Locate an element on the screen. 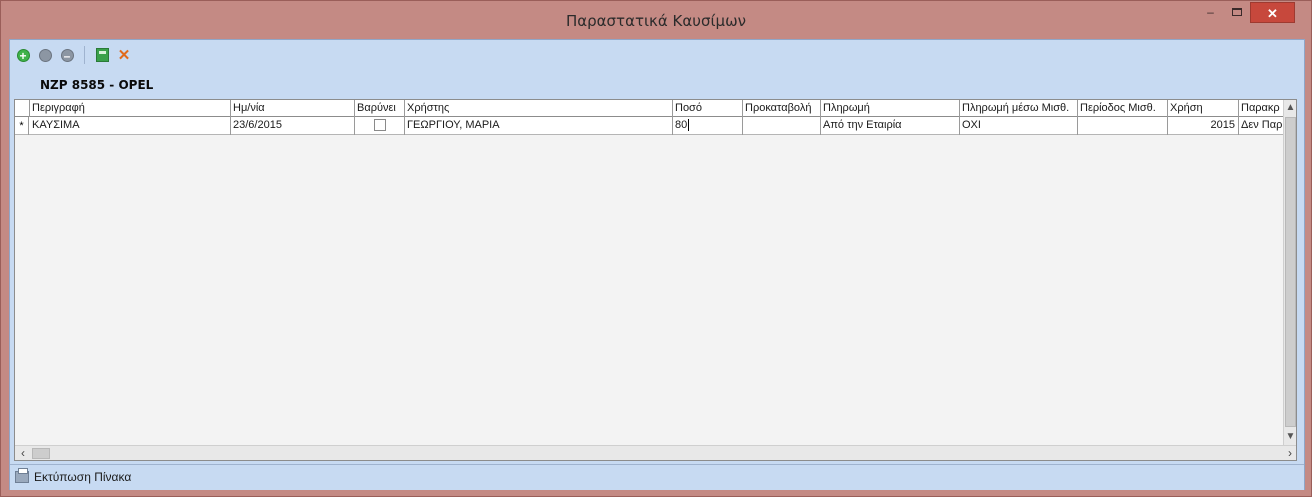 The height and width of the screenshot is (497, 1312). text-caret is located at coordinates (689, 125).